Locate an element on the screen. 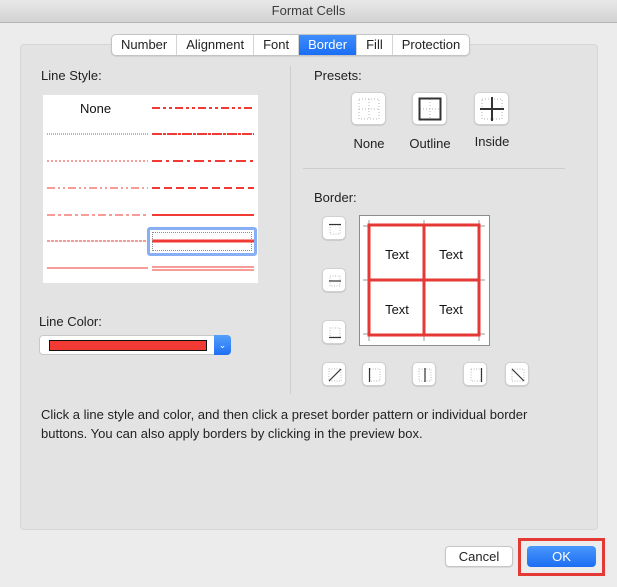 The width and height of the screenshot is (617, 587). line-style-dash-dot-dot is located at coordinates (97, 188).